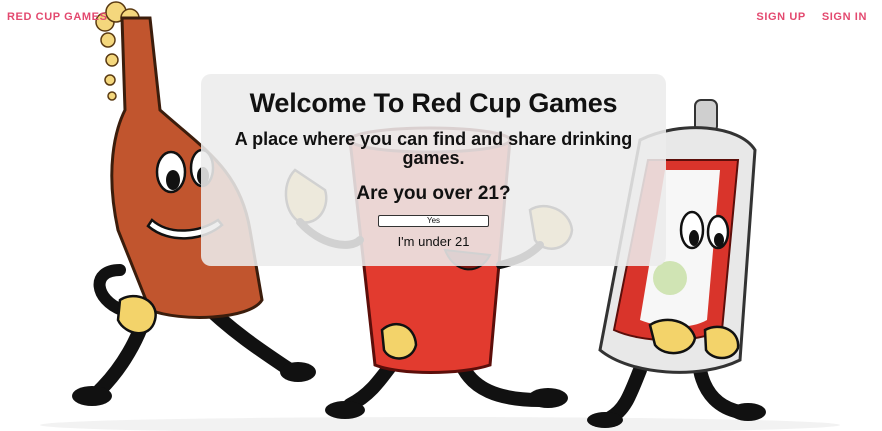  I want to click on age-question: Are you over 21?, so click(433, 193).